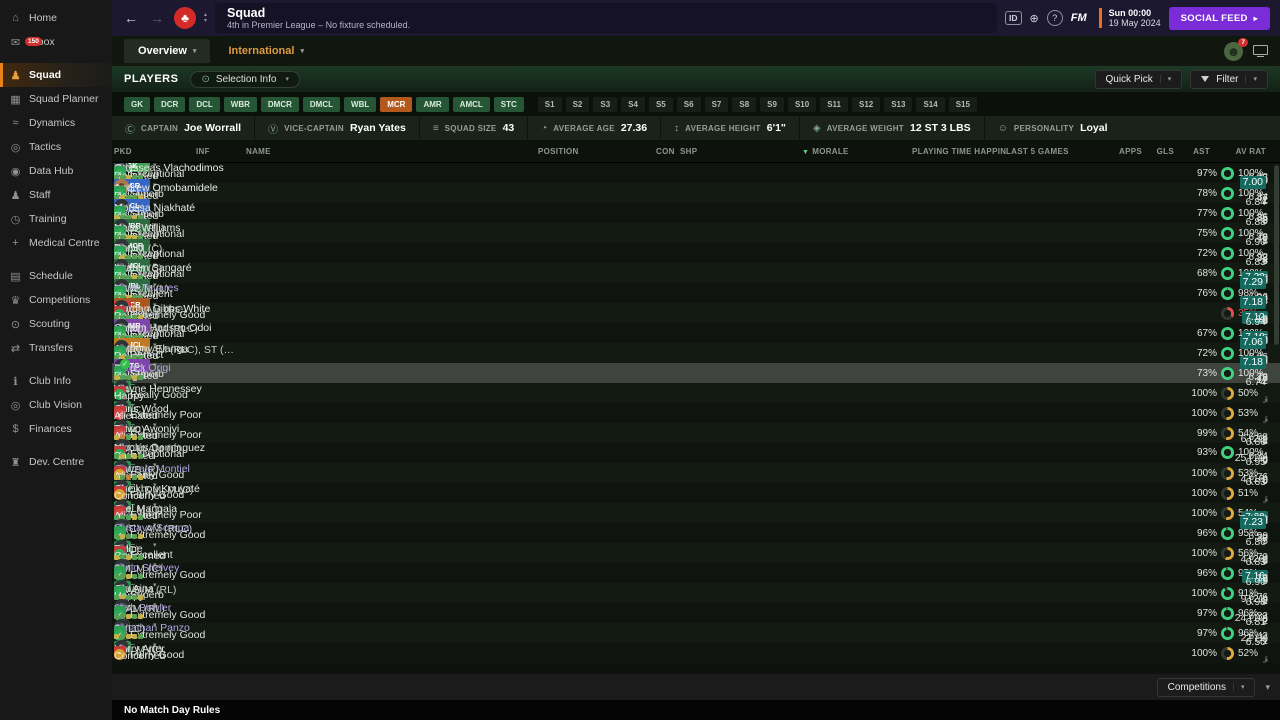  Describe the element at coordinates (245, 79) in the screenshot. I see `selection-info-dropdown: ⊙ Selection Info ▾` at that location.